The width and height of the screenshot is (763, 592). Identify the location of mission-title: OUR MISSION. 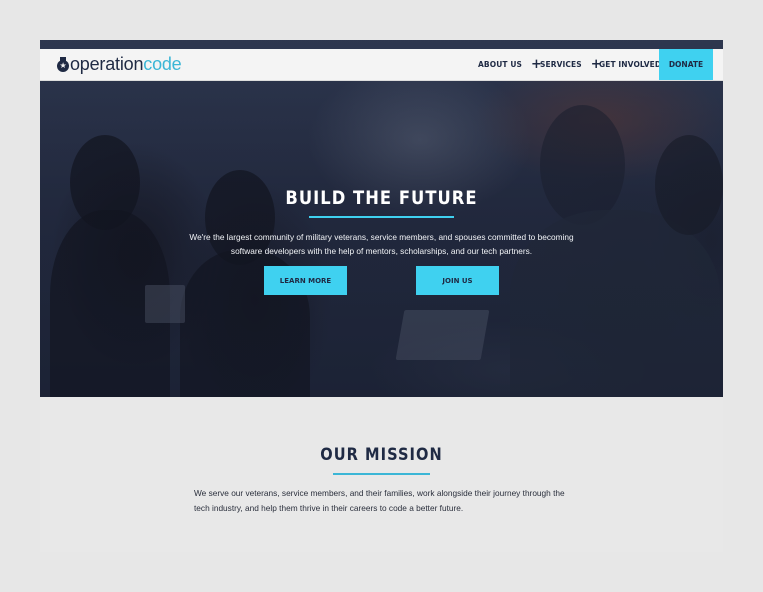
(381, 455).